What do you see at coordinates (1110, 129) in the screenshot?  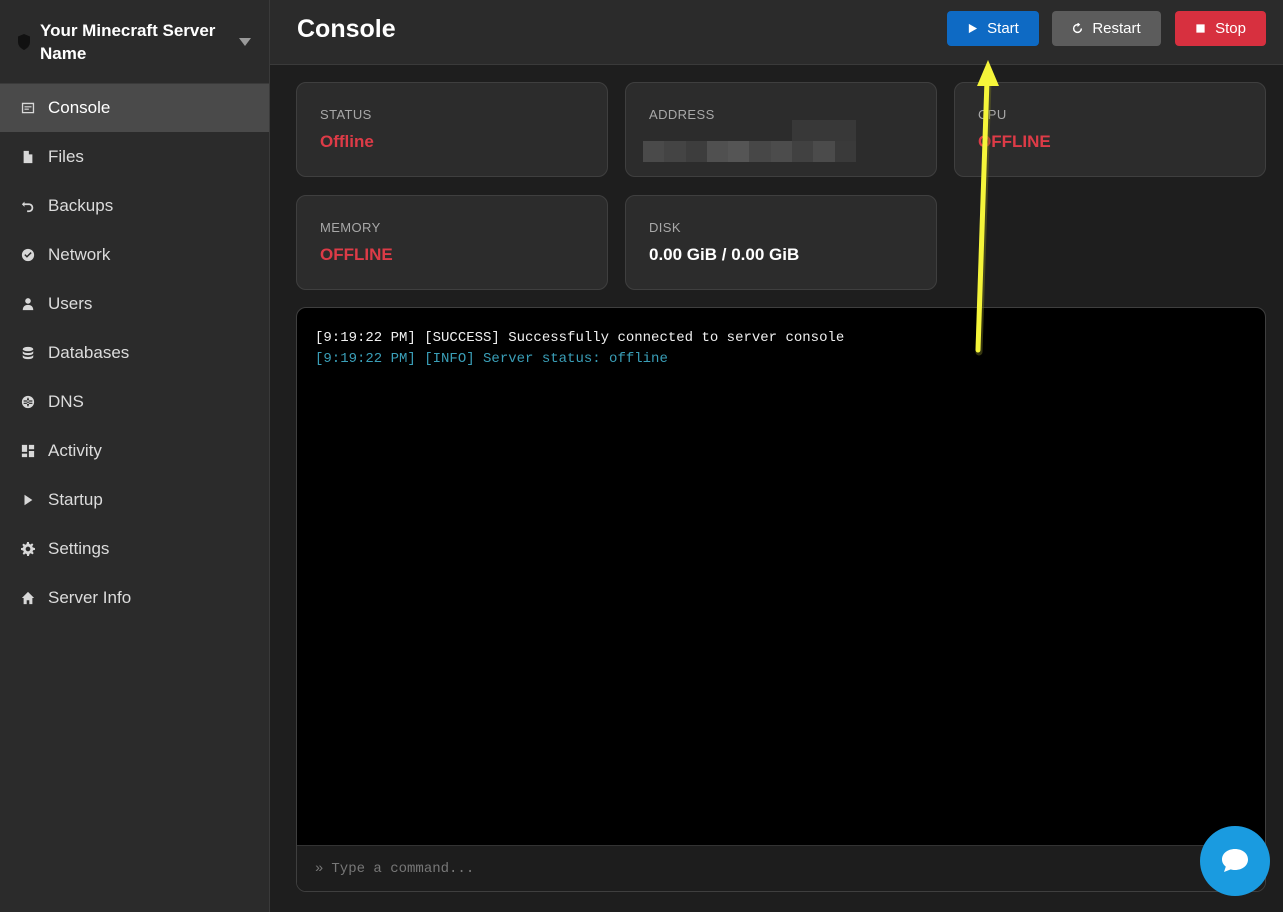 I see `cpu-card: CPU OFFLINE` at bounding box center [1110, 129].